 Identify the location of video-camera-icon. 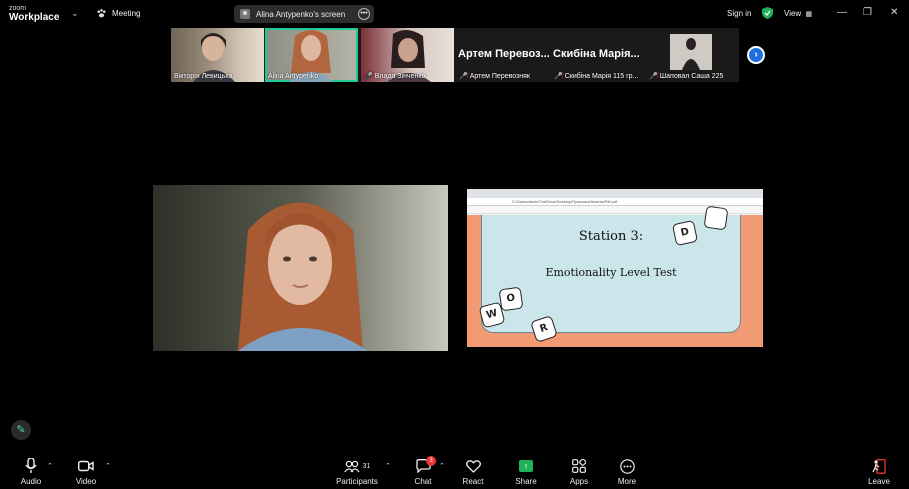
(86, 466).